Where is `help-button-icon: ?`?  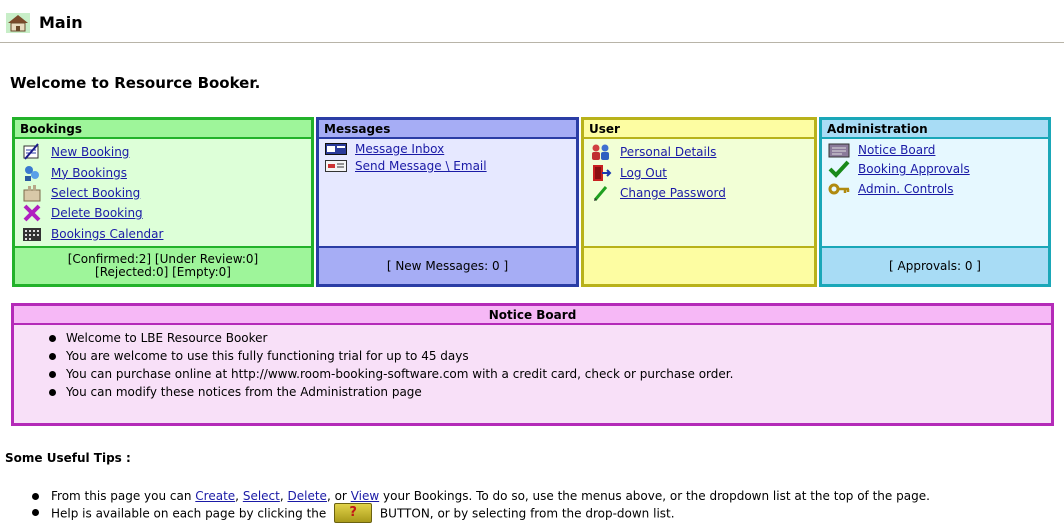
help-button-icon: ? is located at coordinates (353, 513).